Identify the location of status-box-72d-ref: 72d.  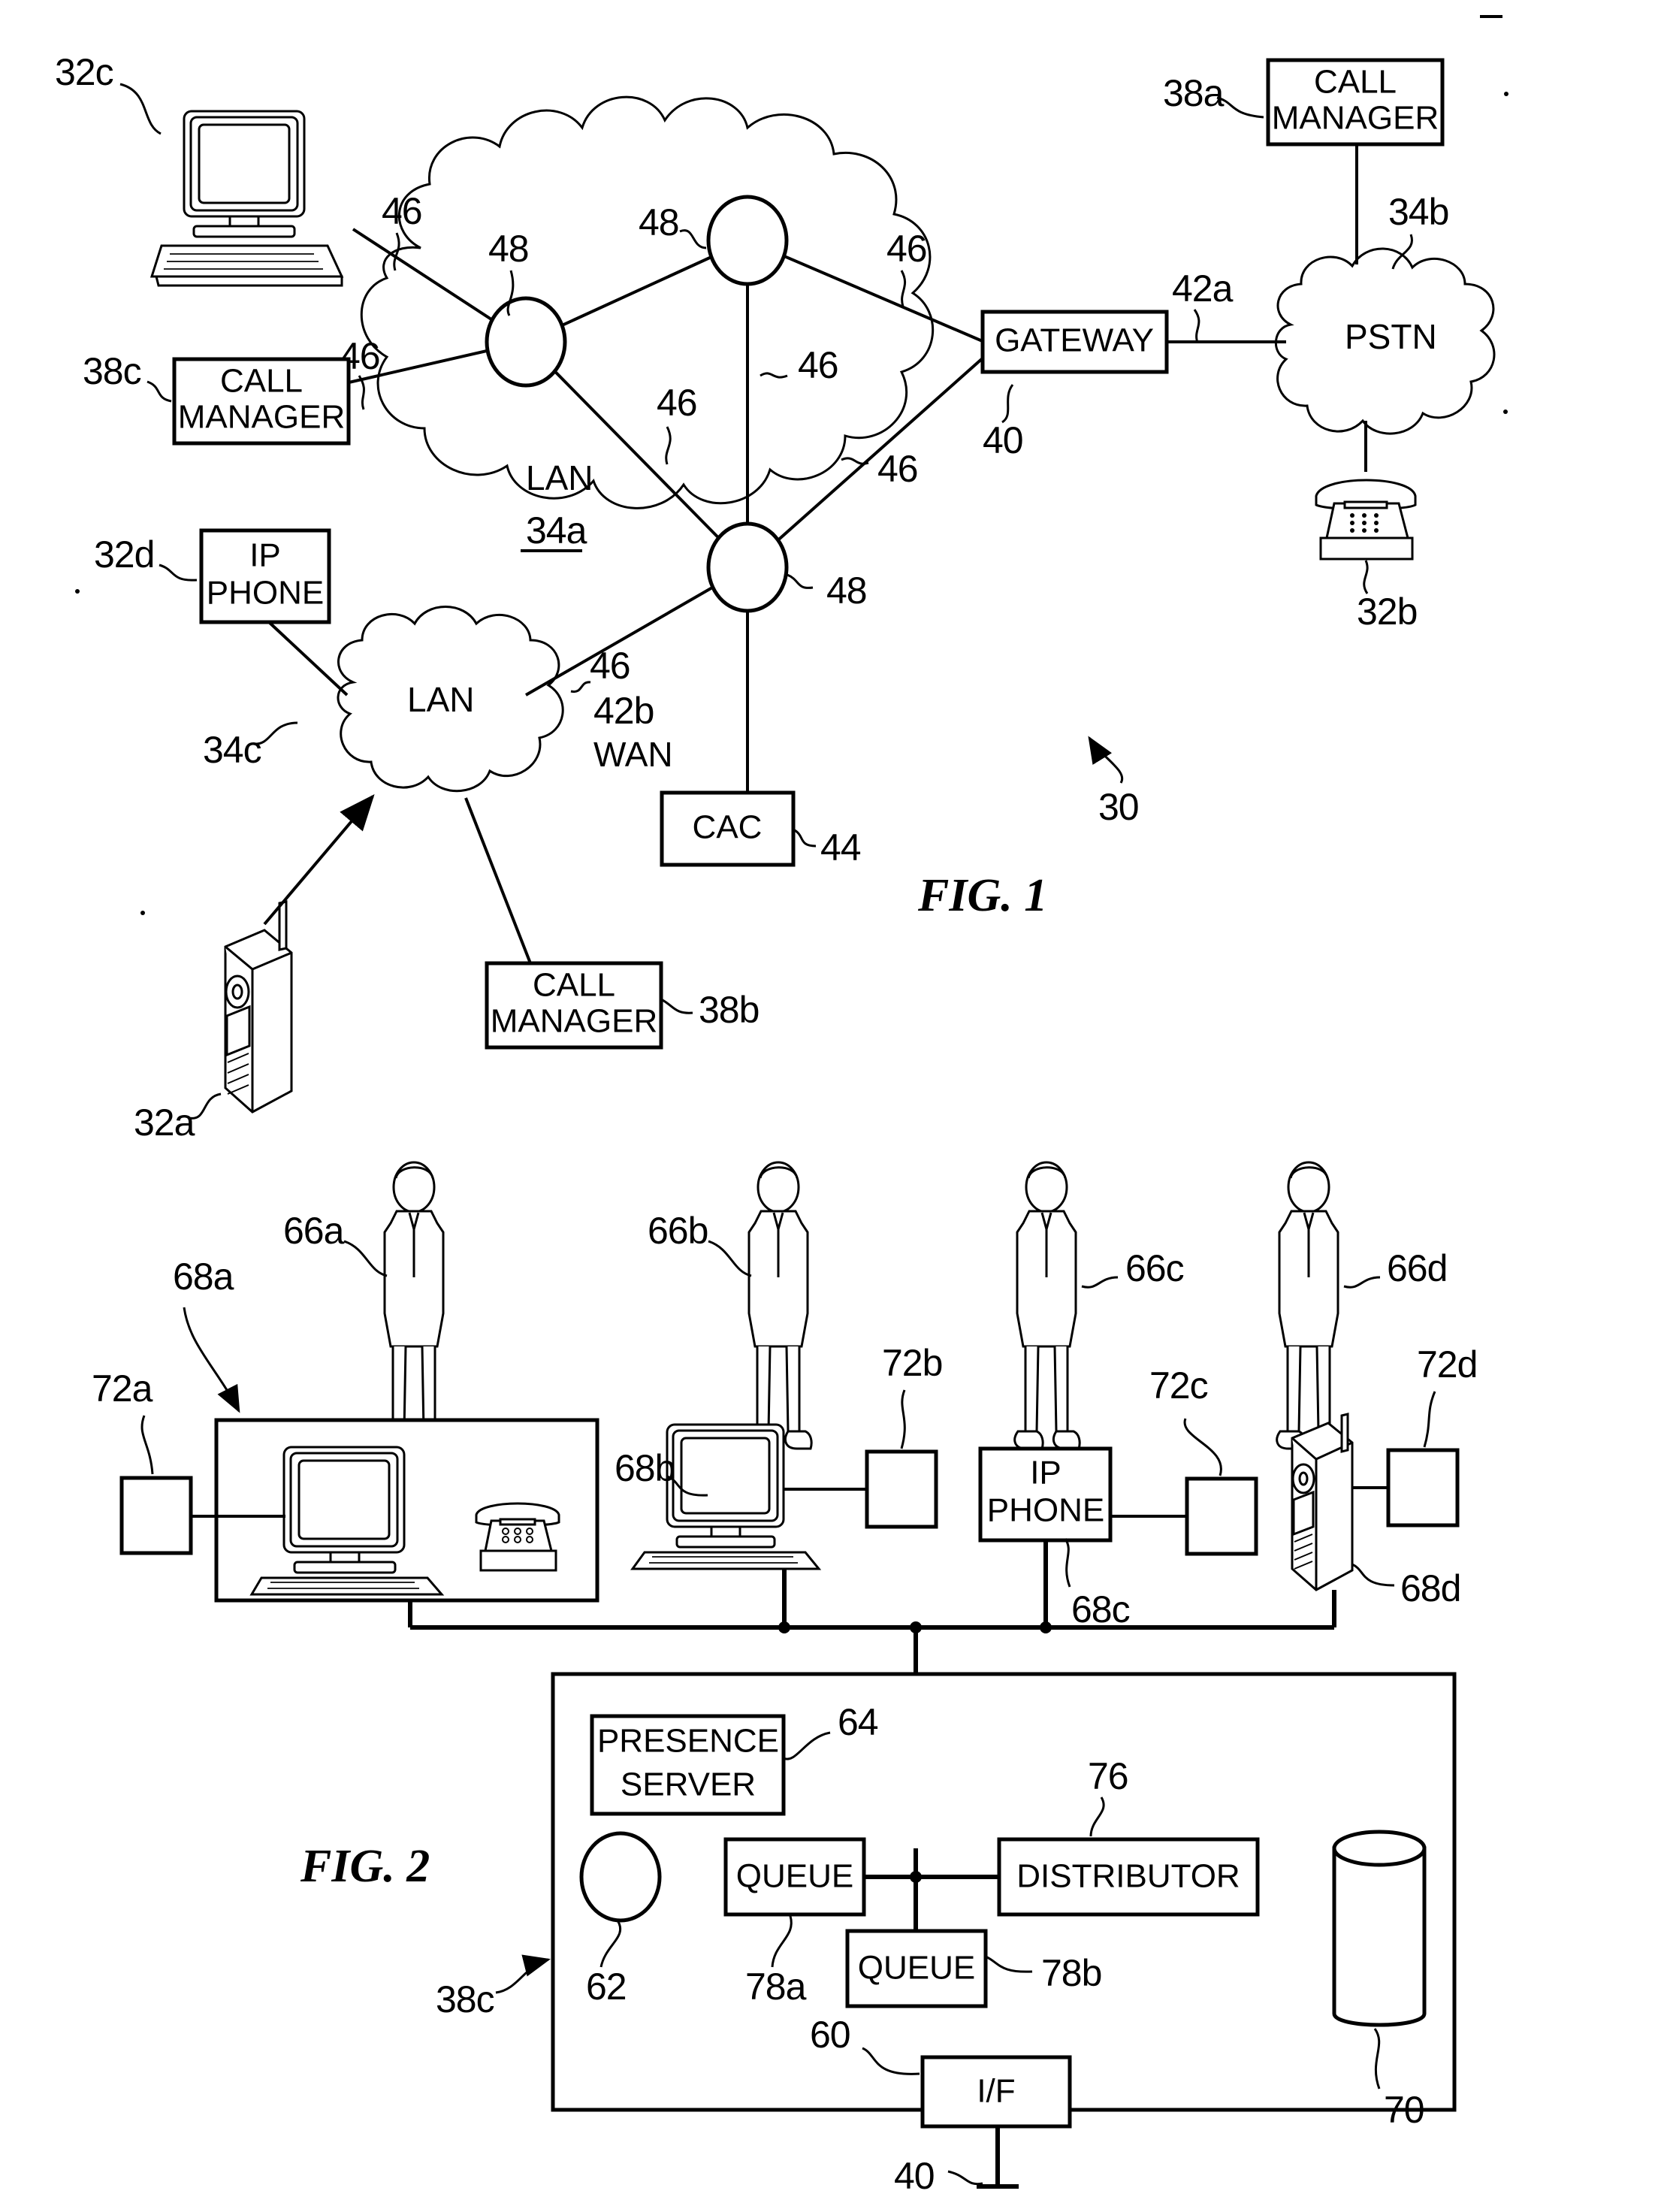
(1447, 1364).